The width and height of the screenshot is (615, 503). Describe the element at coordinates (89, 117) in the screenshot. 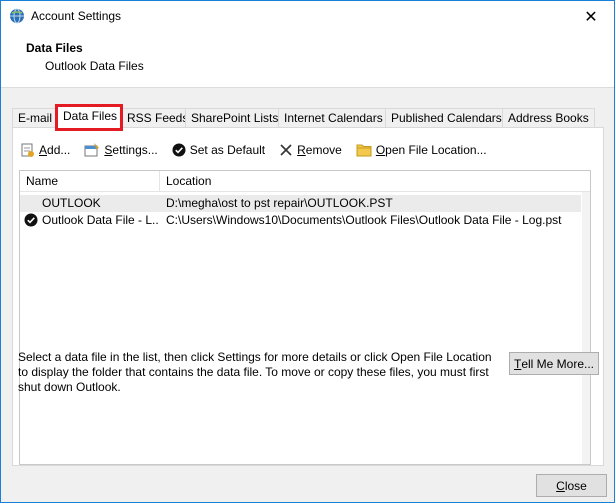

I see `tab-data-files: Data Files` at that location.